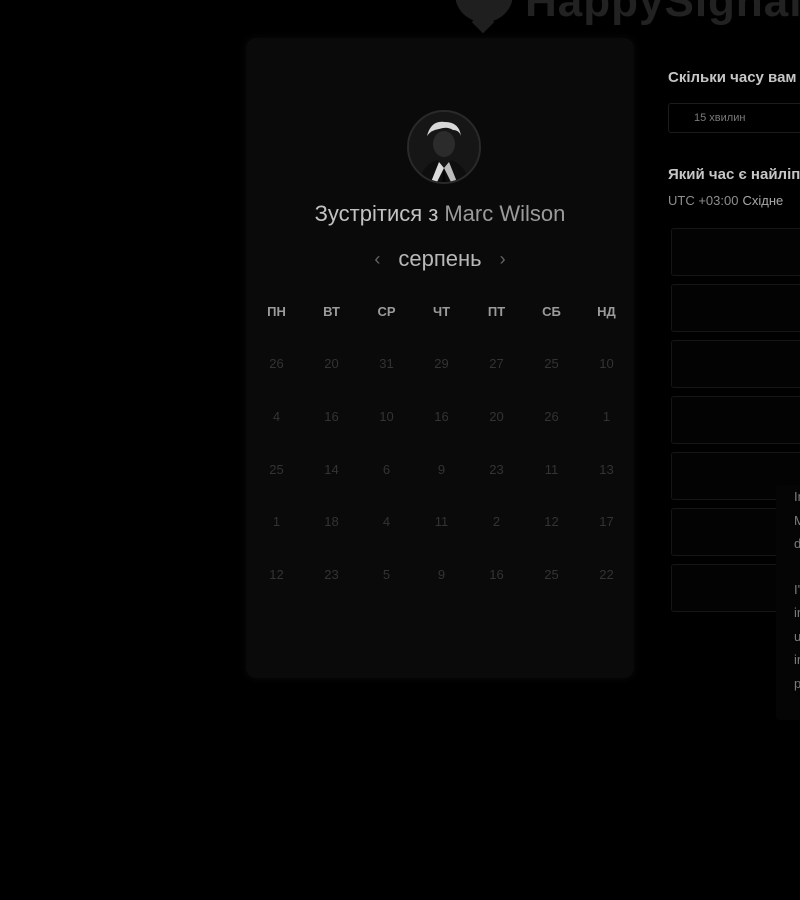  What do you see at coordinates (376, 213) in the screenshot?
I see `title-prefix: Зустрітися з` at bounding box center [376, 213].